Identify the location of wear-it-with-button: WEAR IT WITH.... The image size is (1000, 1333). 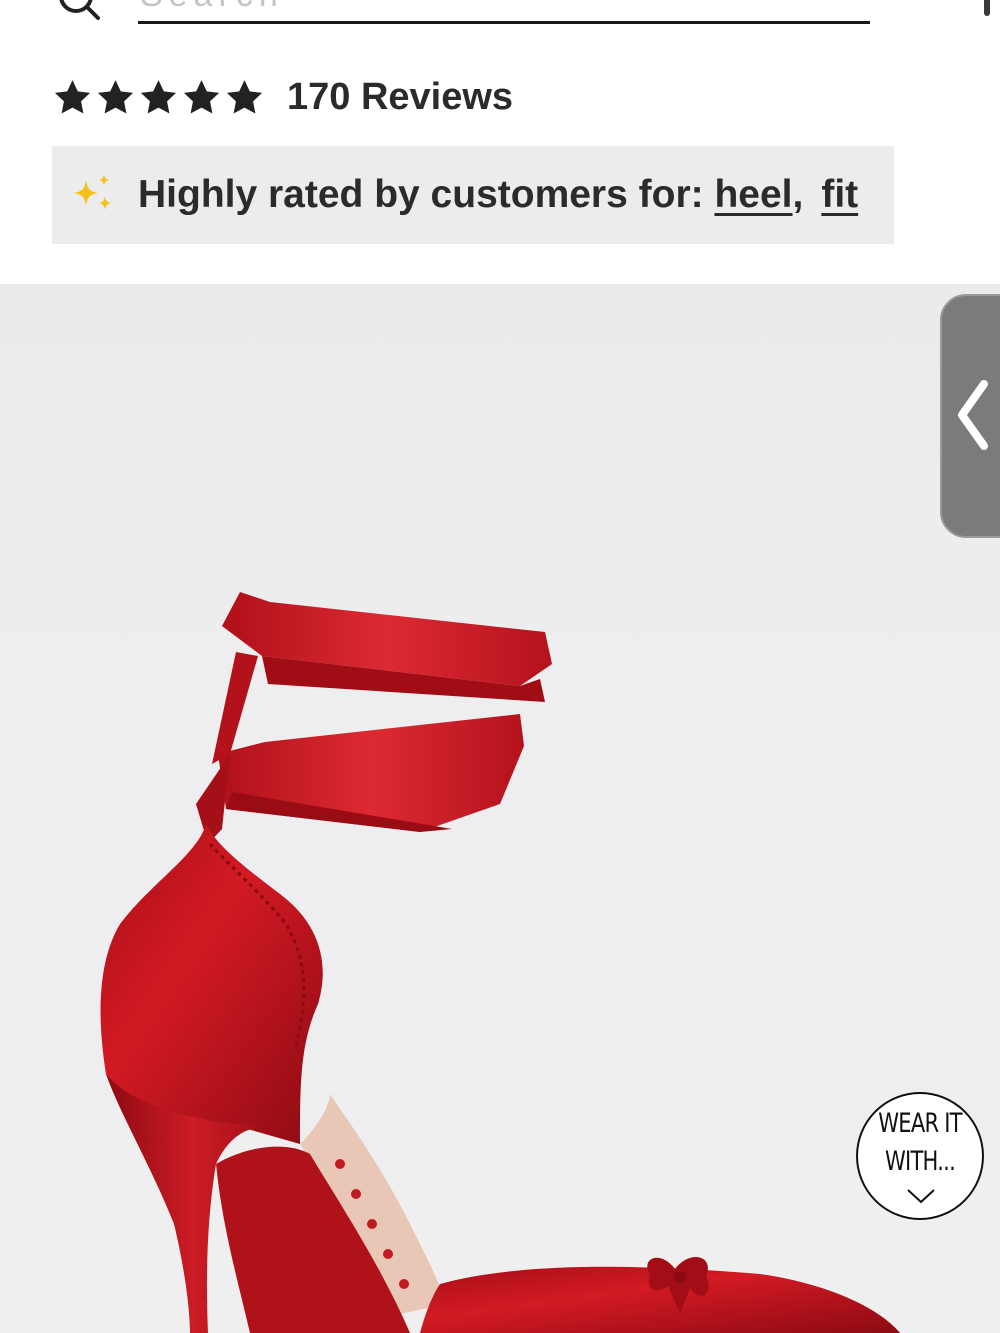
(920, 1156).